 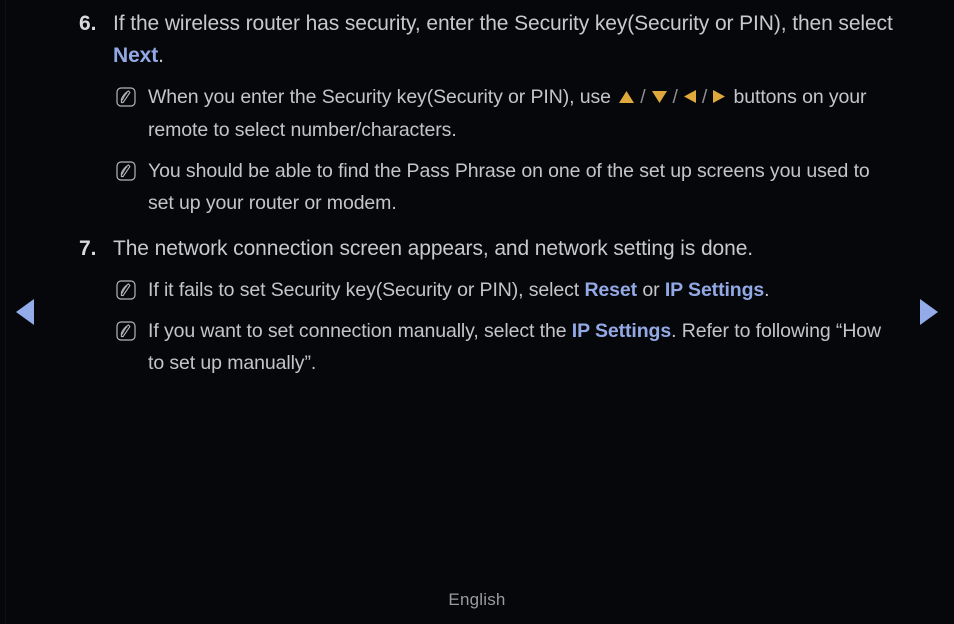 I want to click on left-edge-divider, so click(x=5, y=312).